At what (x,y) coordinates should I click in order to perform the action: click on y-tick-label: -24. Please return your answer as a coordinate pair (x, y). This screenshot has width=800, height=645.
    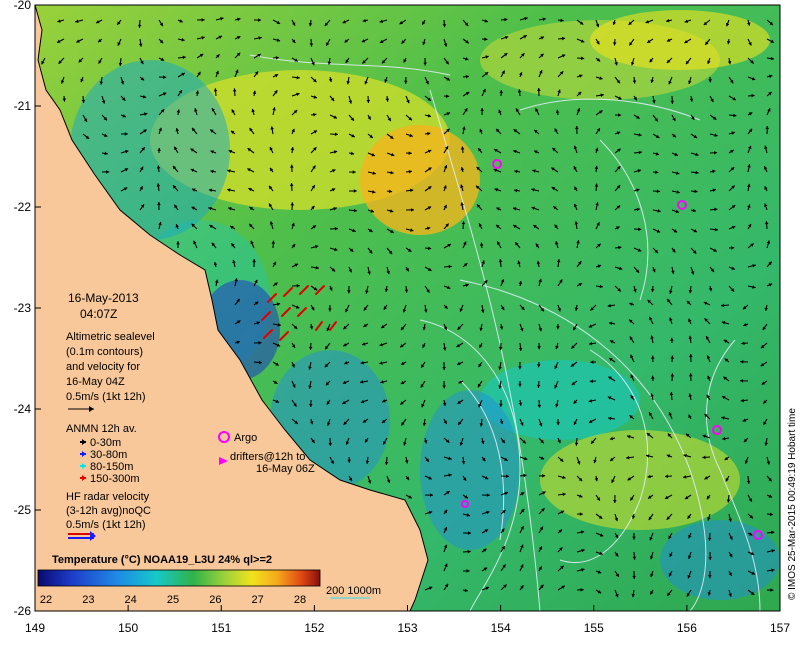
    Looking at the image, I should click on (23, 409).